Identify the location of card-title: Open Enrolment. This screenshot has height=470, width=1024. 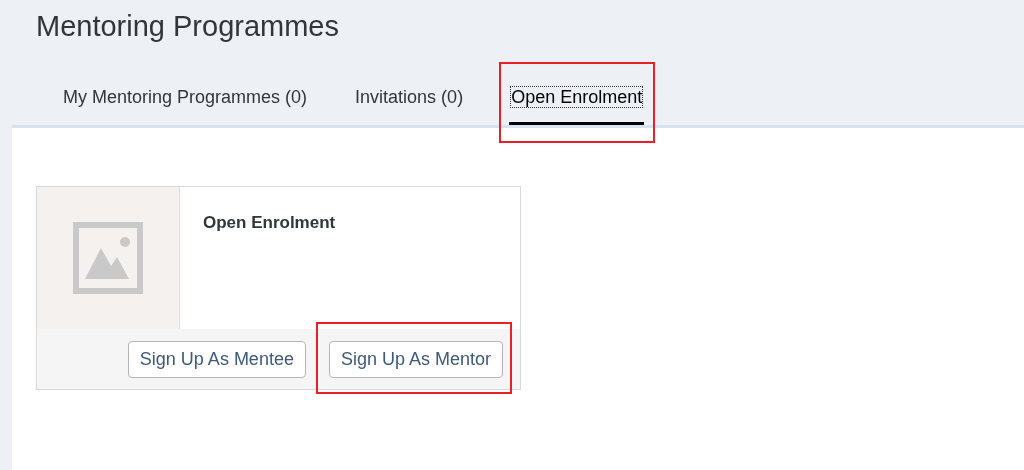
(269, 223).